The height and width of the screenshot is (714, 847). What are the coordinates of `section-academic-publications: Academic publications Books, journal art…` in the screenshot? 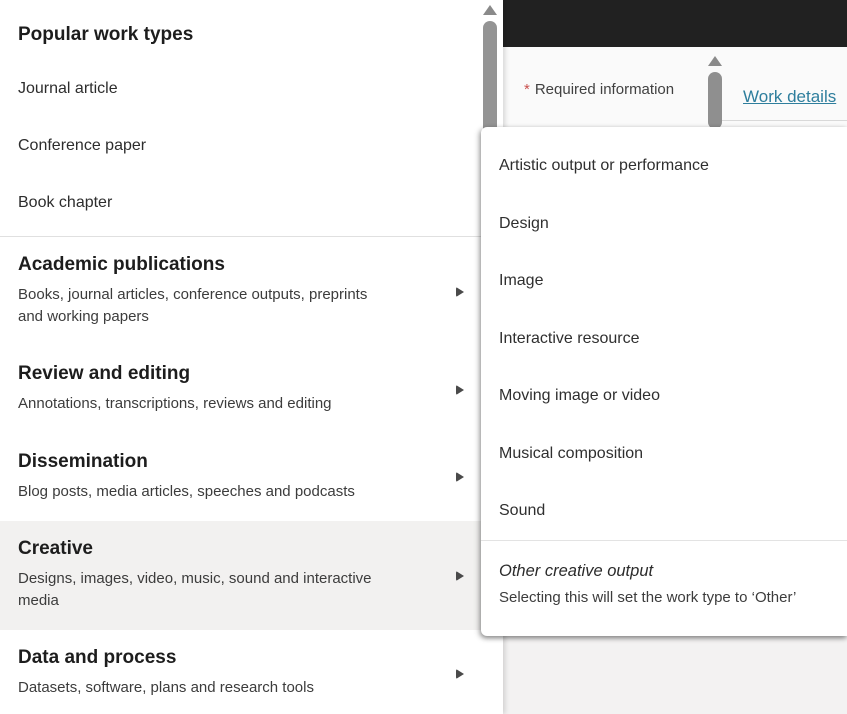 It's located at (251, 291).